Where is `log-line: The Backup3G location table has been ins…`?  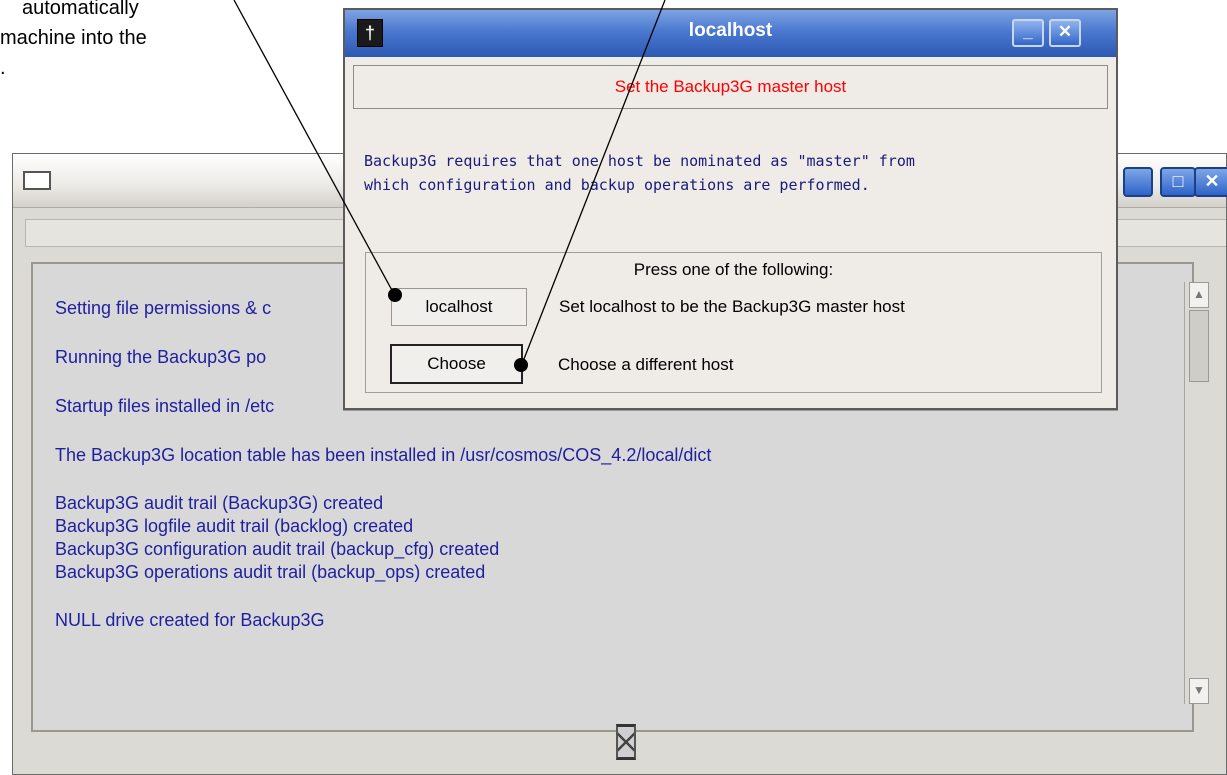 log-line: The Backup3G location table has been ins… is located at coordinates (383, 455).